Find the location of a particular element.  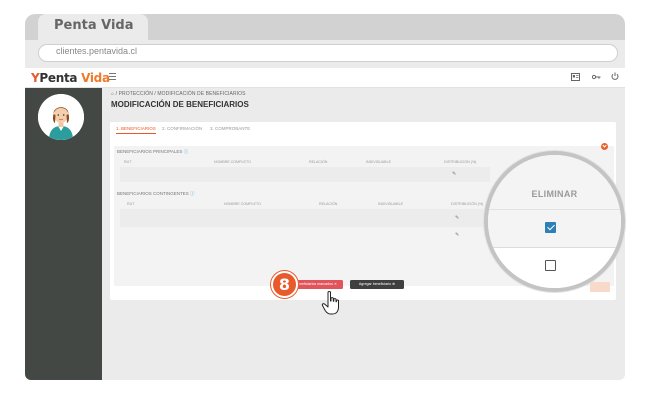

page-title: MODIFICACIÓN DE BENEFICIARIOS is located at coordinates (180, 104).